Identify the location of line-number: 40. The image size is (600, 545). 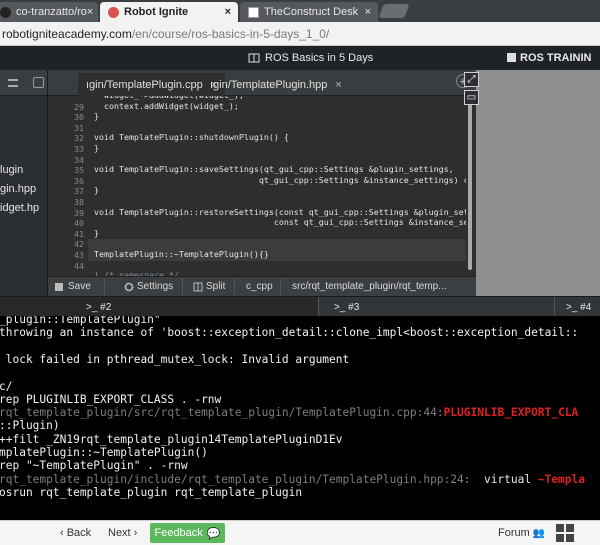
(79, 223).